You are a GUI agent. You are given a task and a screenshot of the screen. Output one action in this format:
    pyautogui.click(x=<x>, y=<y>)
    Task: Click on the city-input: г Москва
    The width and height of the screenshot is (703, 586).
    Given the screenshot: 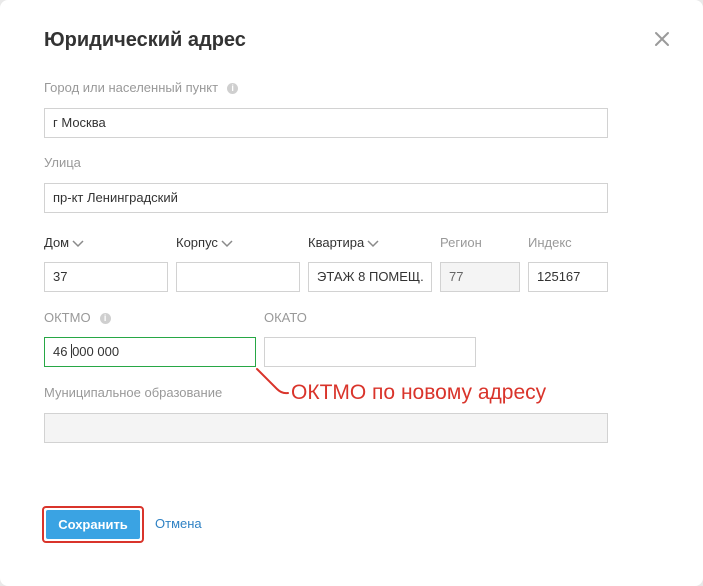 What is the action you would take?
    pyautogui.click(x=326, y=123)
    